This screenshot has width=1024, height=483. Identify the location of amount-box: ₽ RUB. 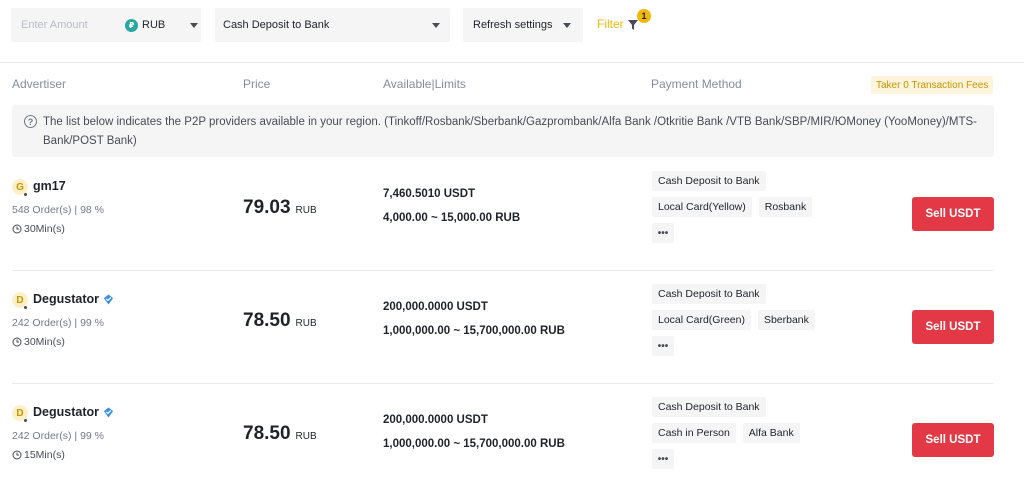
(106, 25).